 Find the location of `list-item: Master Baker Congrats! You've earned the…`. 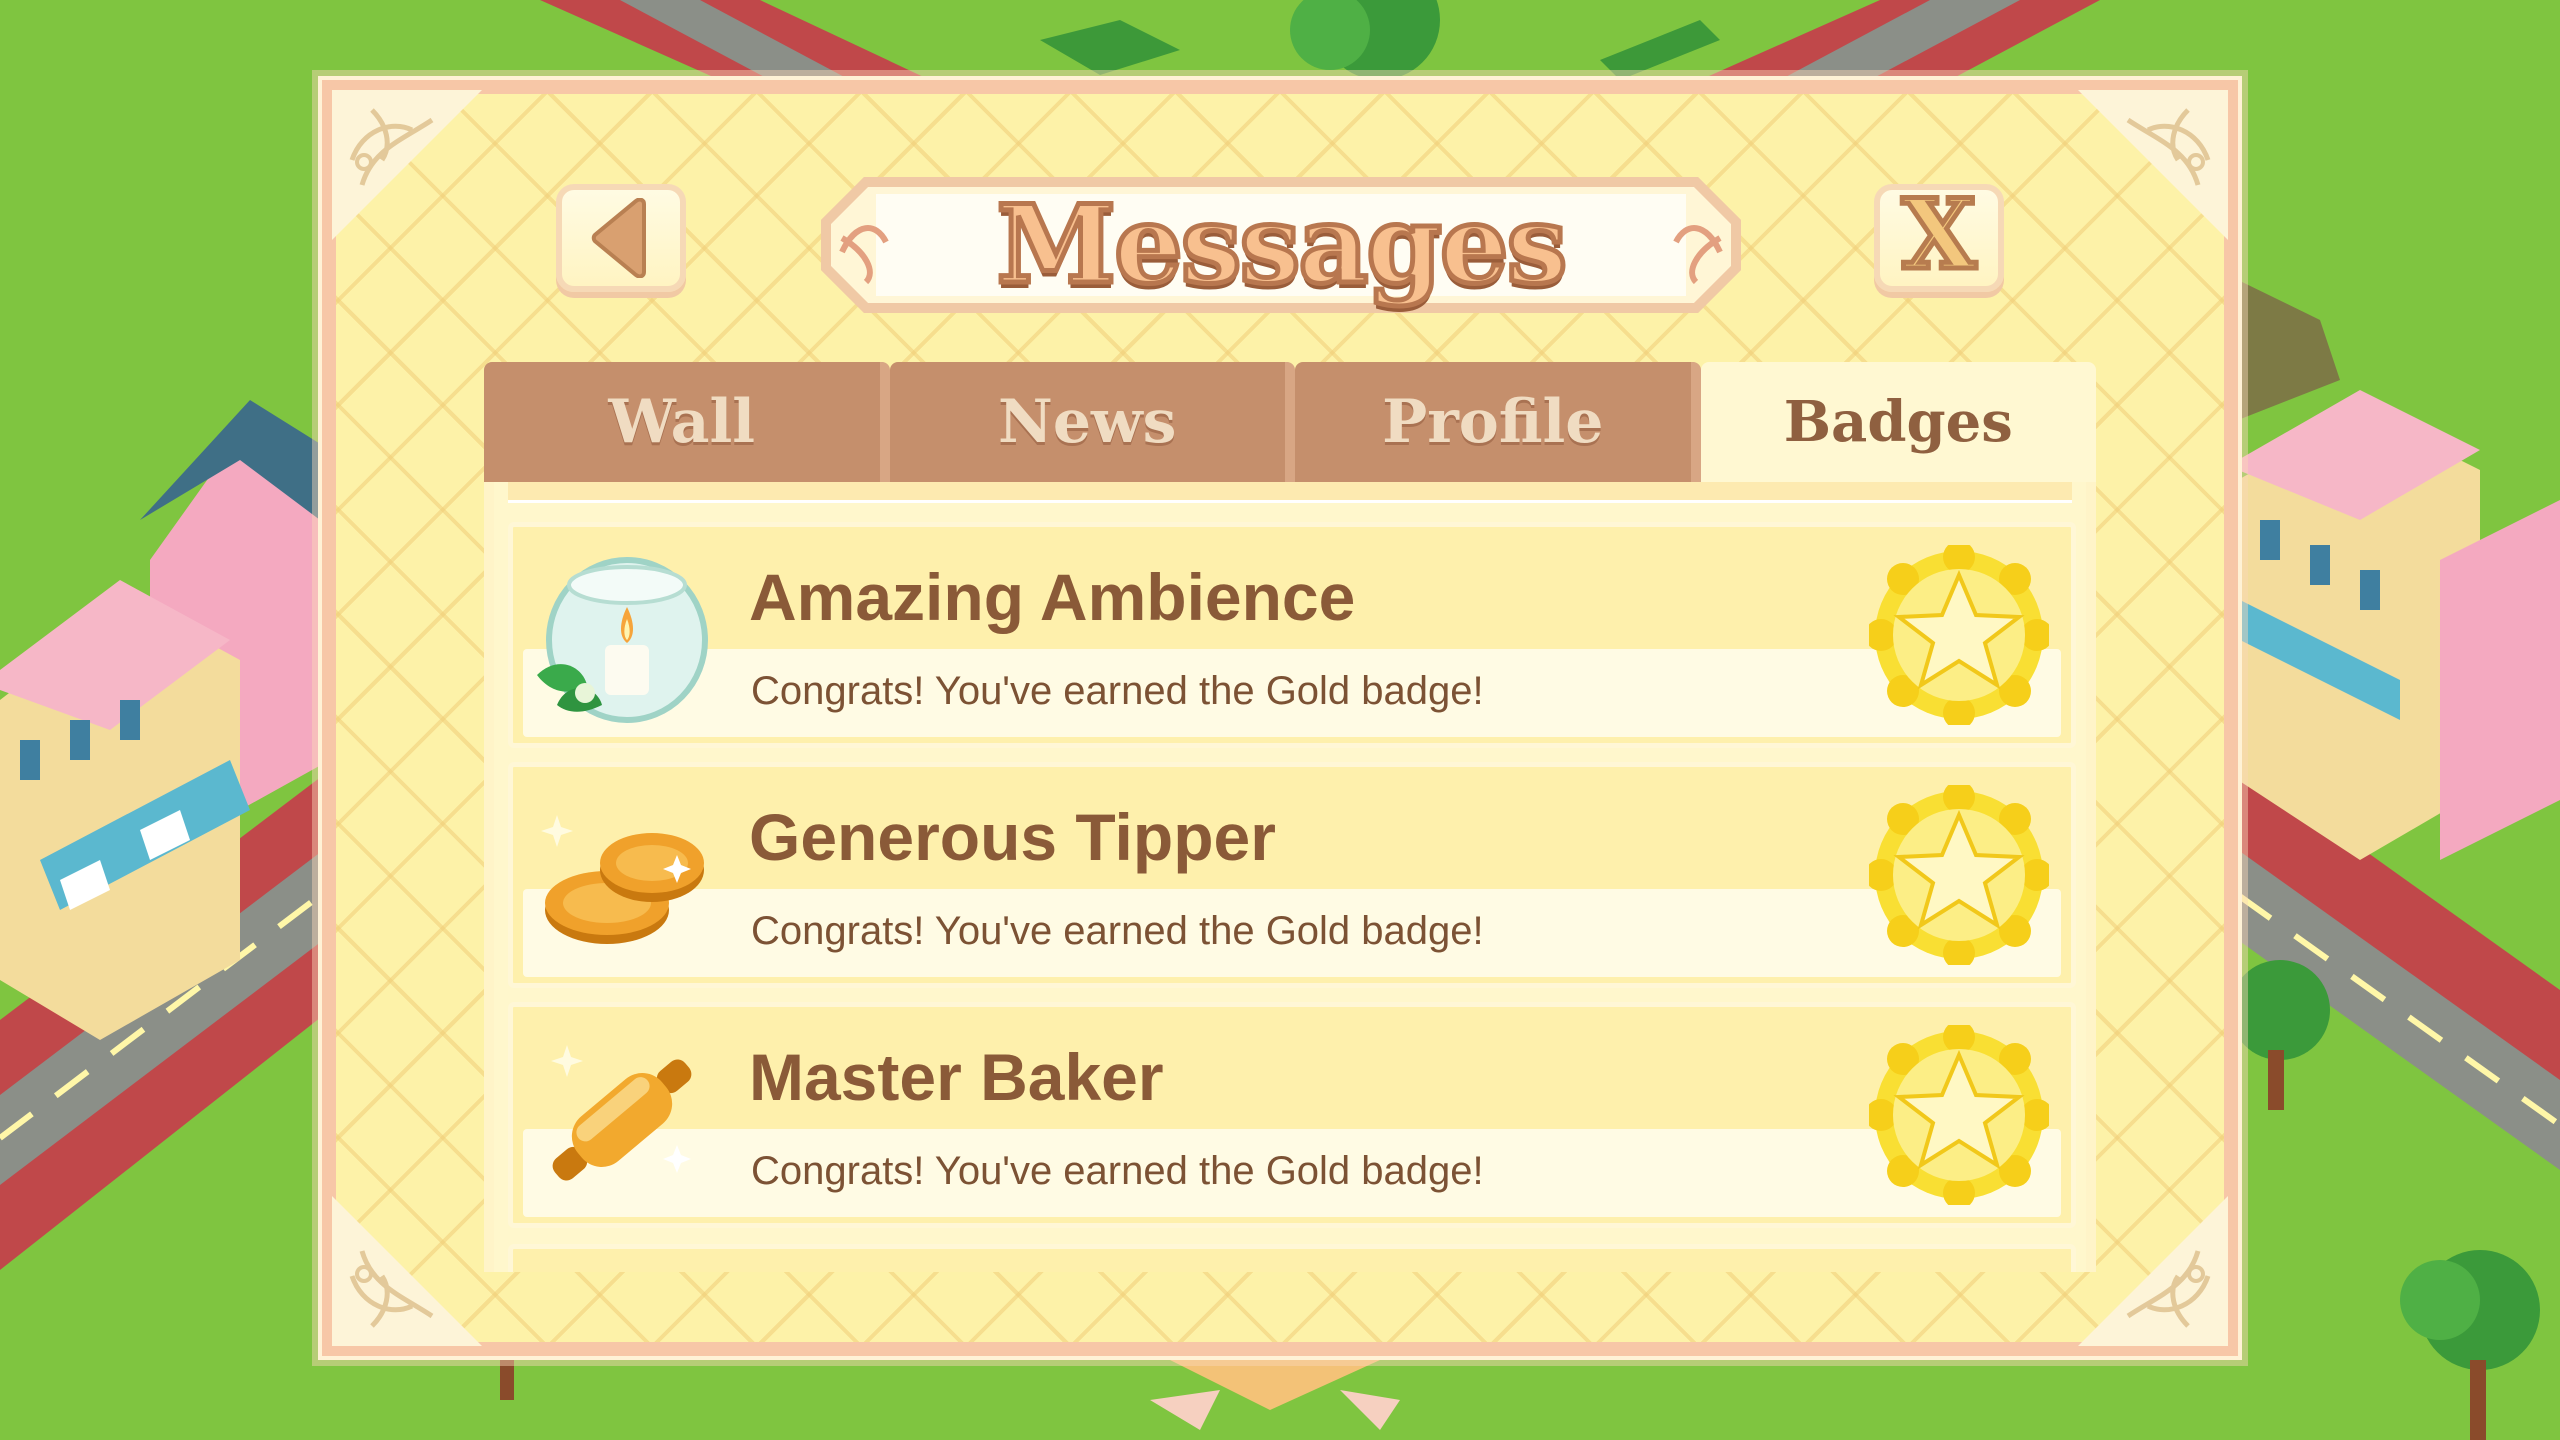

list-item: Master Baker Congrats! You've earned the… is located at coordinates (1292, 1115).